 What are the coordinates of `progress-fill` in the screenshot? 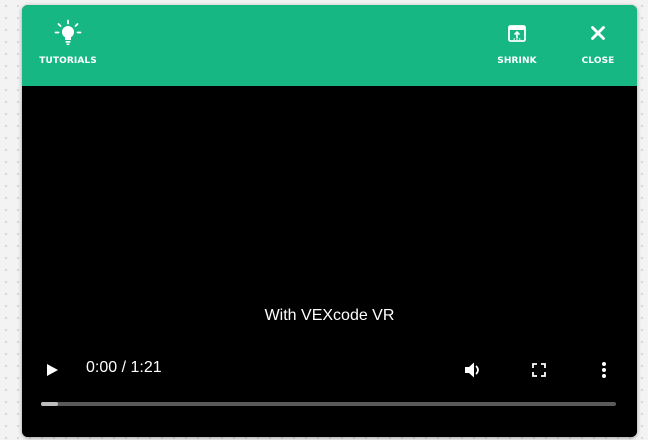 It's located at (50, 404).